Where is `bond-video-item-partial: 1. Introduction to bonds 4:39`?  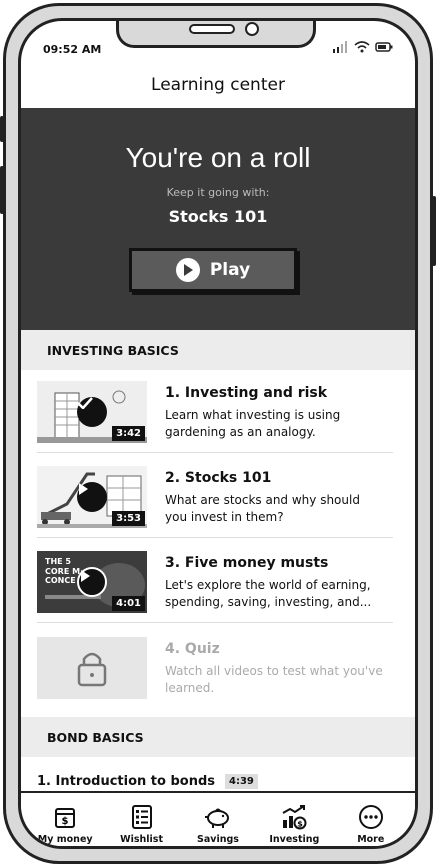 bond-video-item-partial: 1. Introduction to bonds 4:39 is located at coordinates (147, 781).